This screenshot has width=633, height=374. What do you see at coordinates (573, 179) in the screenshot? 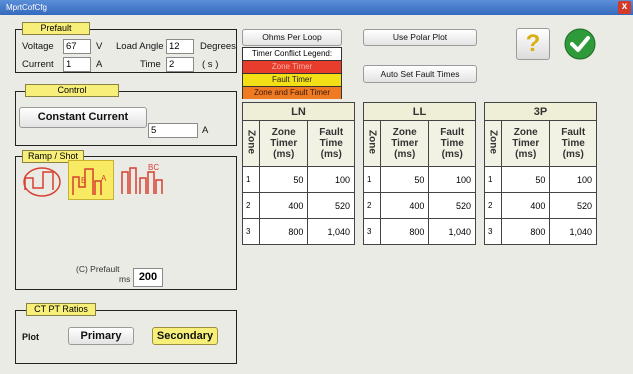
I see `3p-fault-time-cell: 100` at bounding box center [573, 179].